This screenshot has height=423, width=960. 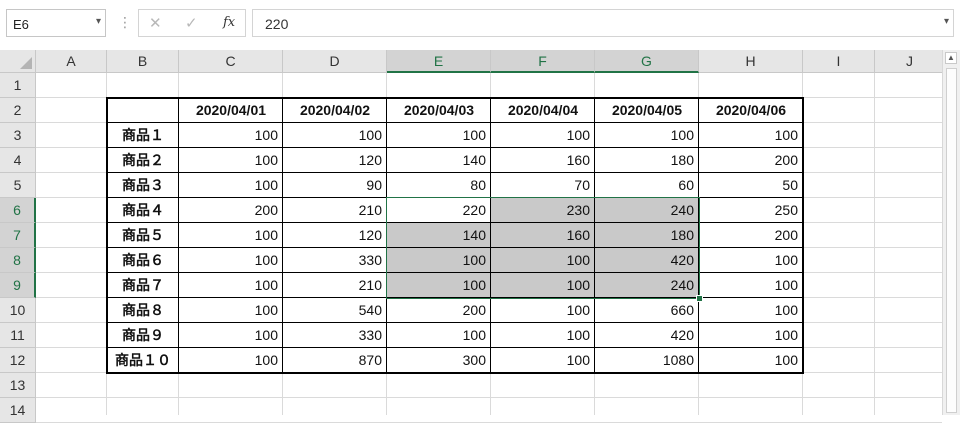 What do you see at coordinates (143, 185) in the screenshot?
I see `product-label-cell: 商品３` at bounding box center [143, 185].